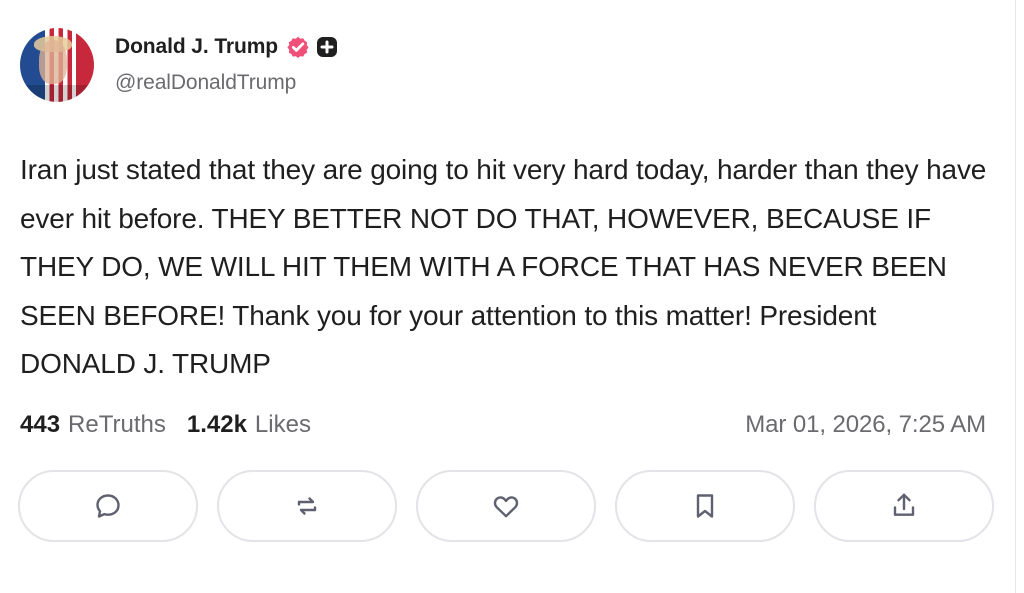 This screenshot has width=1024, height=593. What do you see at coordinates (282, 424) in the screenshot?
I see `likes-label: Likes` at bounding box center [282, 424].